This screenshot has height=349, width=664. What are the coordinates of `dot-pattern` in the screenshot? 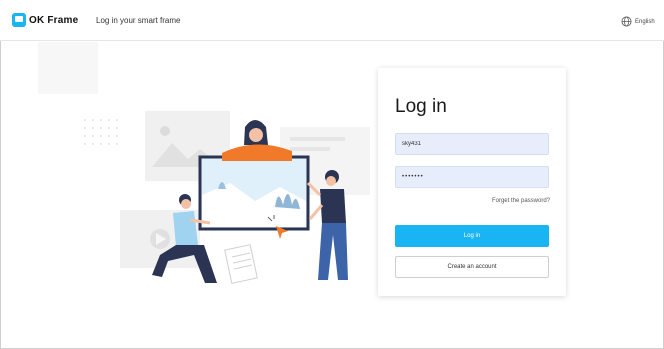 It's located at (101, 132).